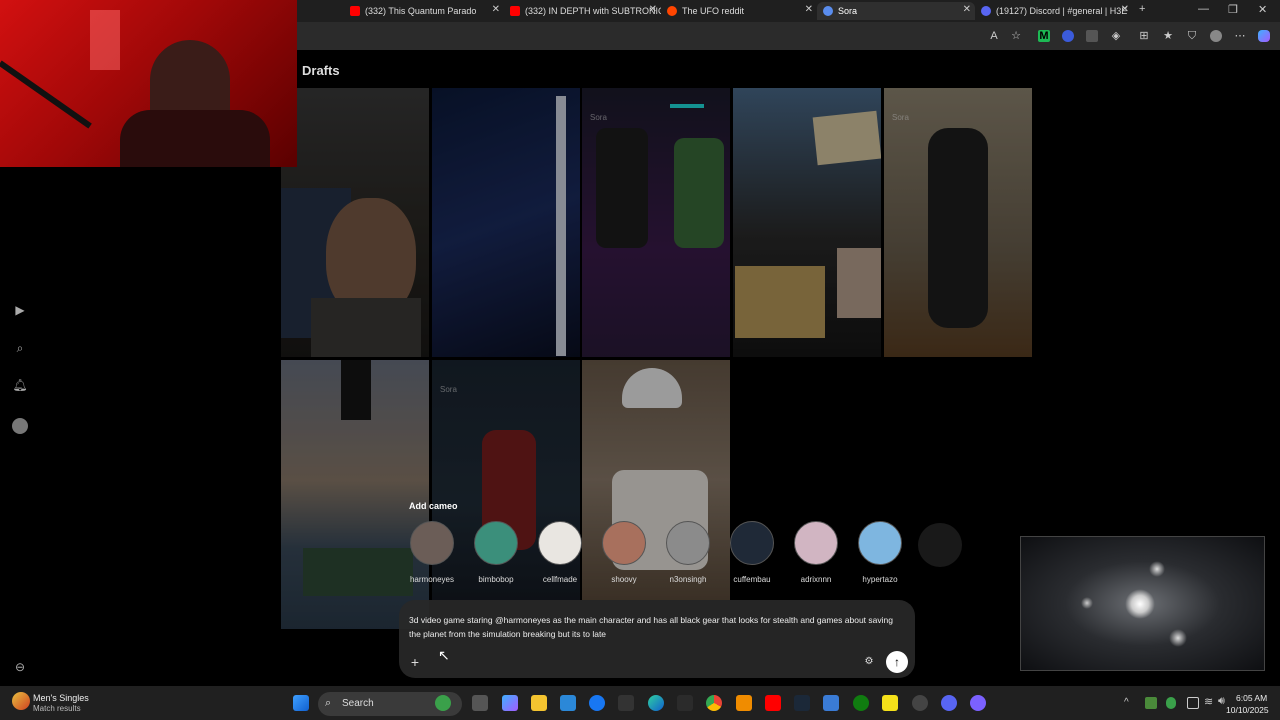  Describe the element at coordinates (20, 667) in the screenshot. I see `collapse-icon: ⊖` at that location.